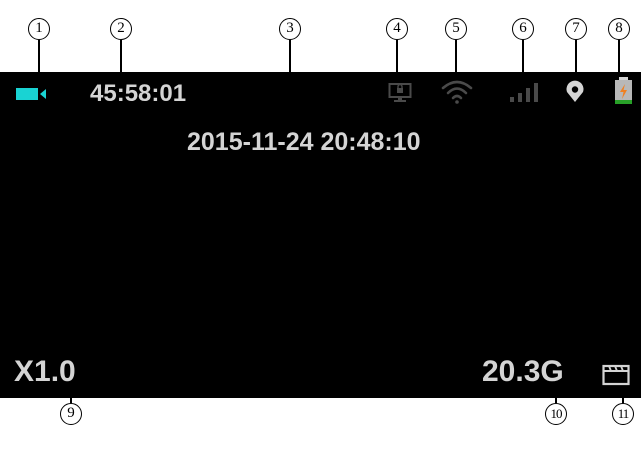  Describe the element at coordinates (524, 92) in the screenshot. I see `signal-strength-icon` at that location.